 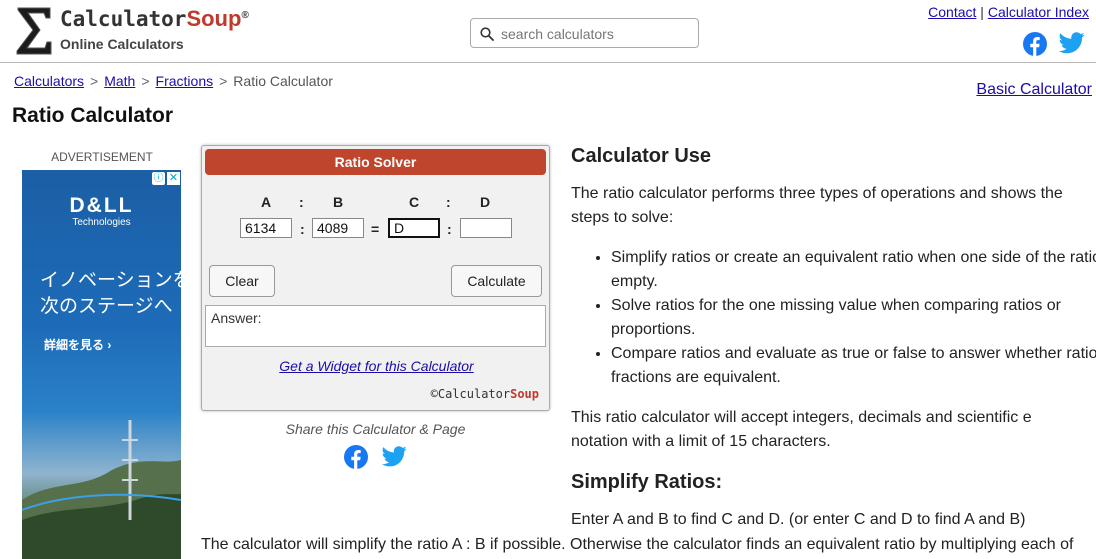 What do you see at coordinates (596, 34) in the screenshot?
I see `search-input` at bounding box center [596, 34].